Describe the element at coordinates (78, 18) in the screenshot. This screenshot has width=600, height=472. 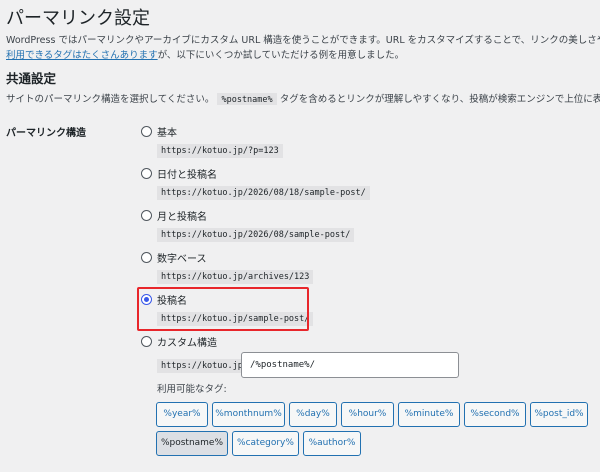
I see `page-title: パーマリンク設定` at that location.